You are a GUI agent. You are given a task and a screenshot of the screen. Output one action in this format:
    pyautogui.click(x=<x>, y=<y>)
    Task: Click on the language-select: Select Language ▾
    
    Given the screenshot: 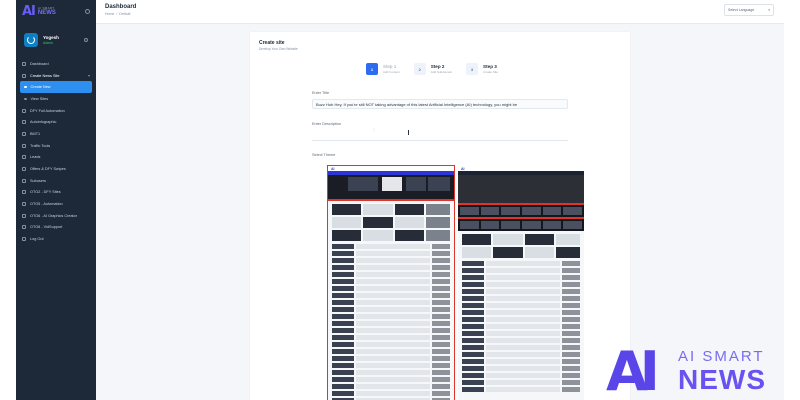 What is the action you would take?
    pyautogui.click(x=749, y=10)
    